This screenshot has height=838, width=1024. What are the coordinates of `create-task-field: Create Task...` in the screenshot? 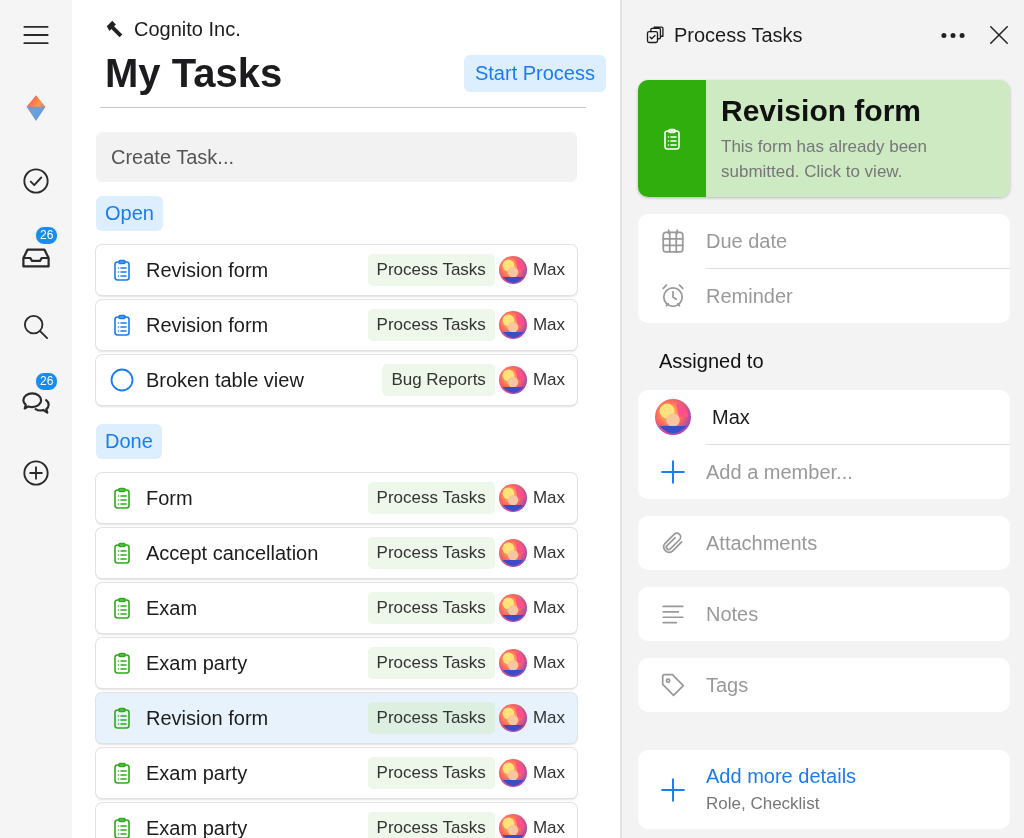 It's located at (336, 157).